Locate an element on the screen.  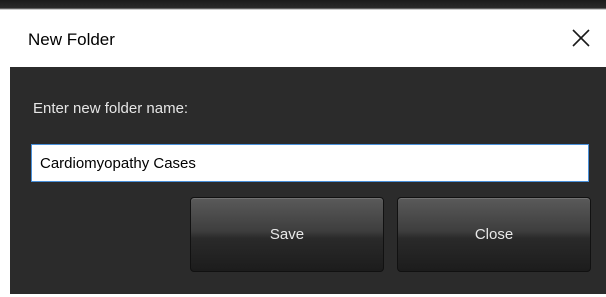
folder-name-prompt: Enter new folder name: is located at coordinates (111, 108).